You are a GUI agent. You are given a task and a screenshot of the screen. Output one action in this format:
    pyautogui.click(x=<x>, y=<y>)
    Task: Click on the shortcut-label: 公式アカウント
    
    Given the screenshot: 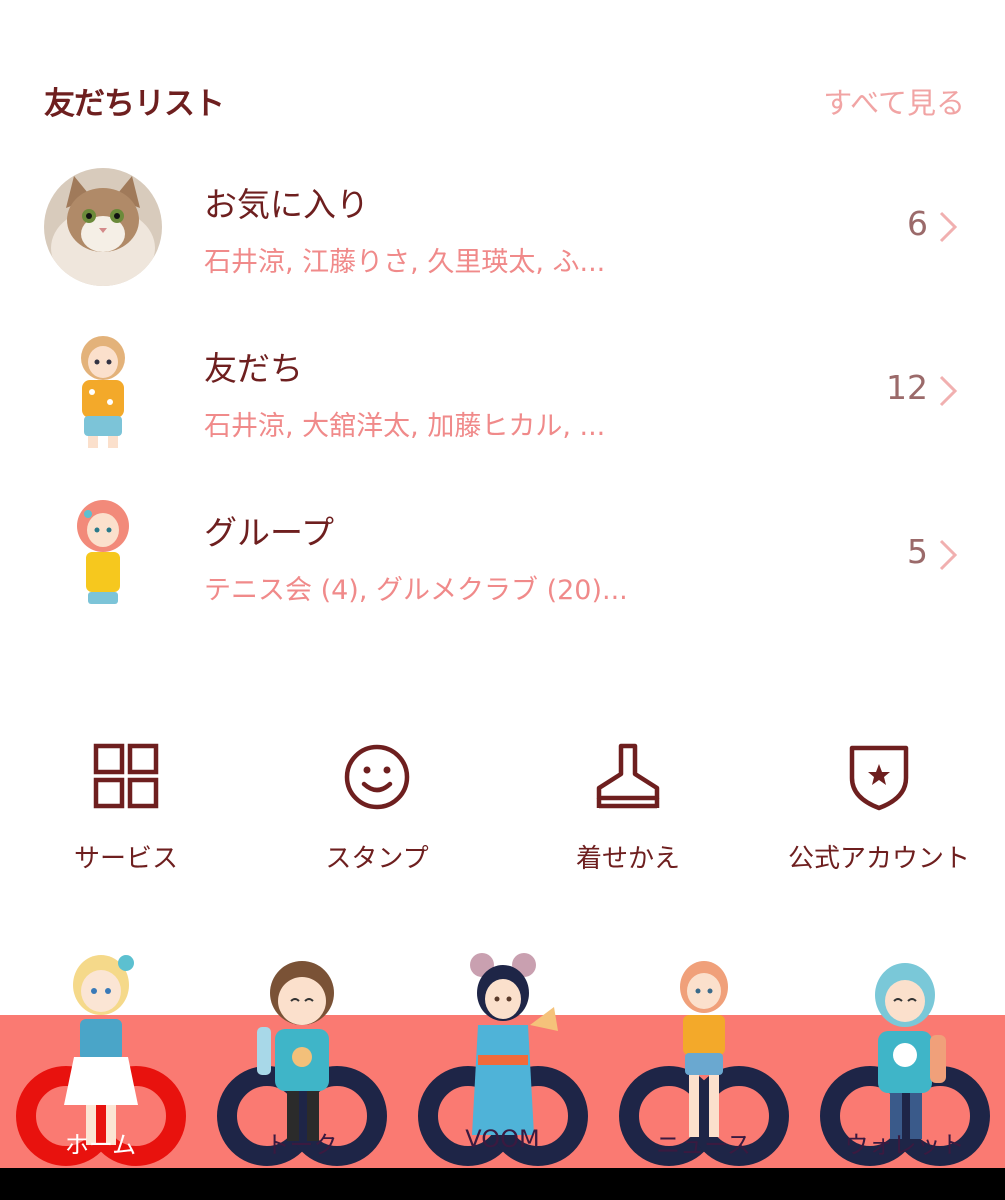 What is the action you would take?
    pyautogui.click(x=878, y=859)
    